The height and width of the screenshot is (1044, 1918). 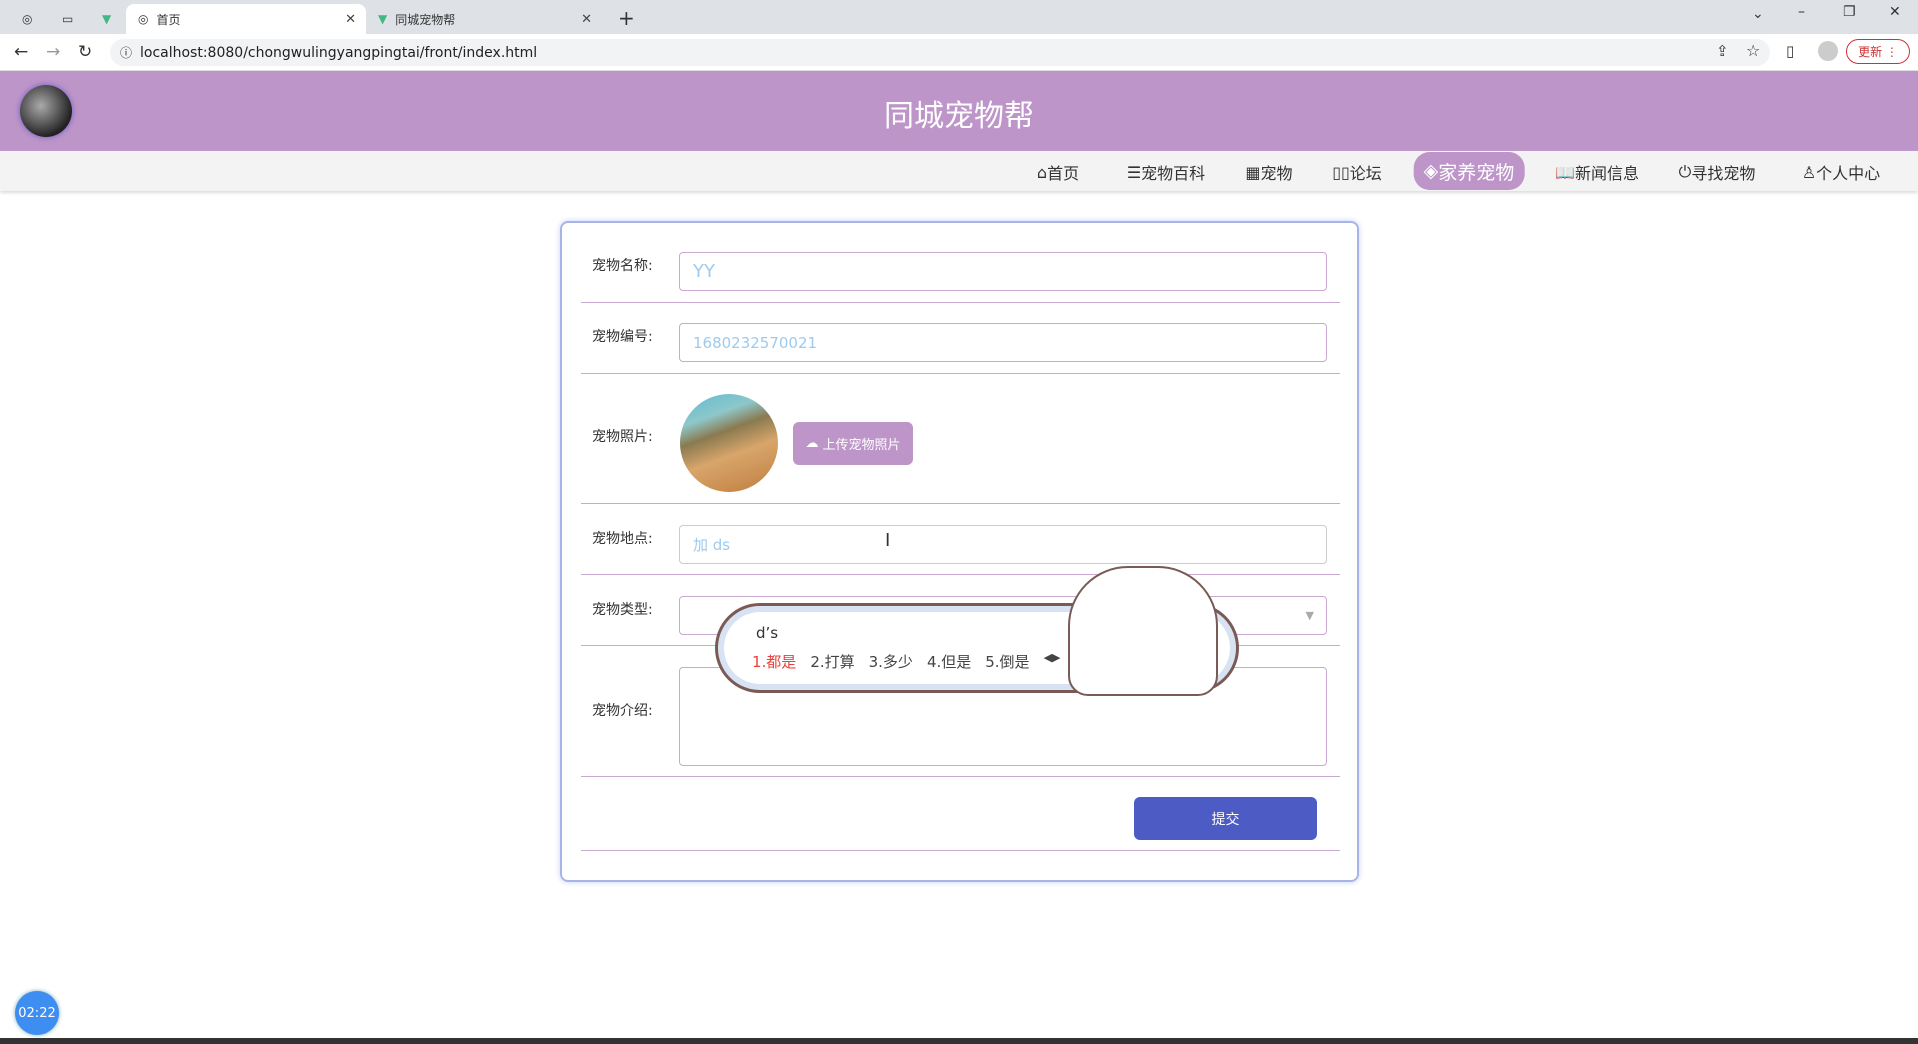 I want to click on tab-search-icon: ⌄, so click(x=1758, y=14).